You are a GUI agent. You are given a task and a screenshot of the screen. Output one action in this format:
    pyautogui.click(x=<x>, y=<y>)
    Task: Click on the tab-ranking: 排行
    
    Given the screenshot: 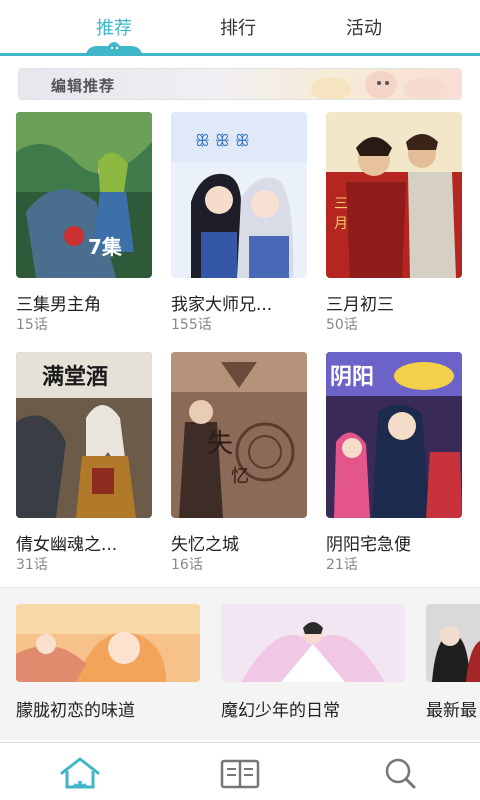 What is the action you would take?
    pyautogui.click(x=238, y=27)
    